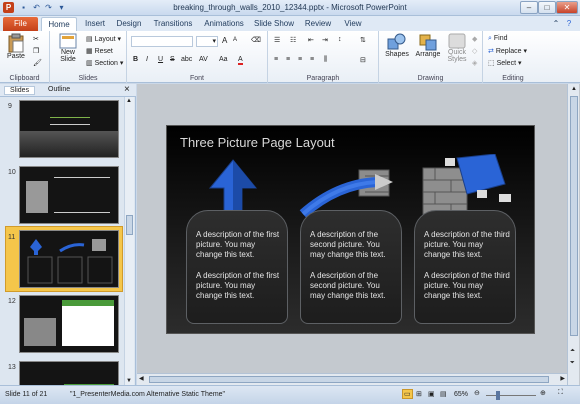 This screenshot has width=580, height=404. I want to click on font-size-combo: ▾, so click(207, 41).